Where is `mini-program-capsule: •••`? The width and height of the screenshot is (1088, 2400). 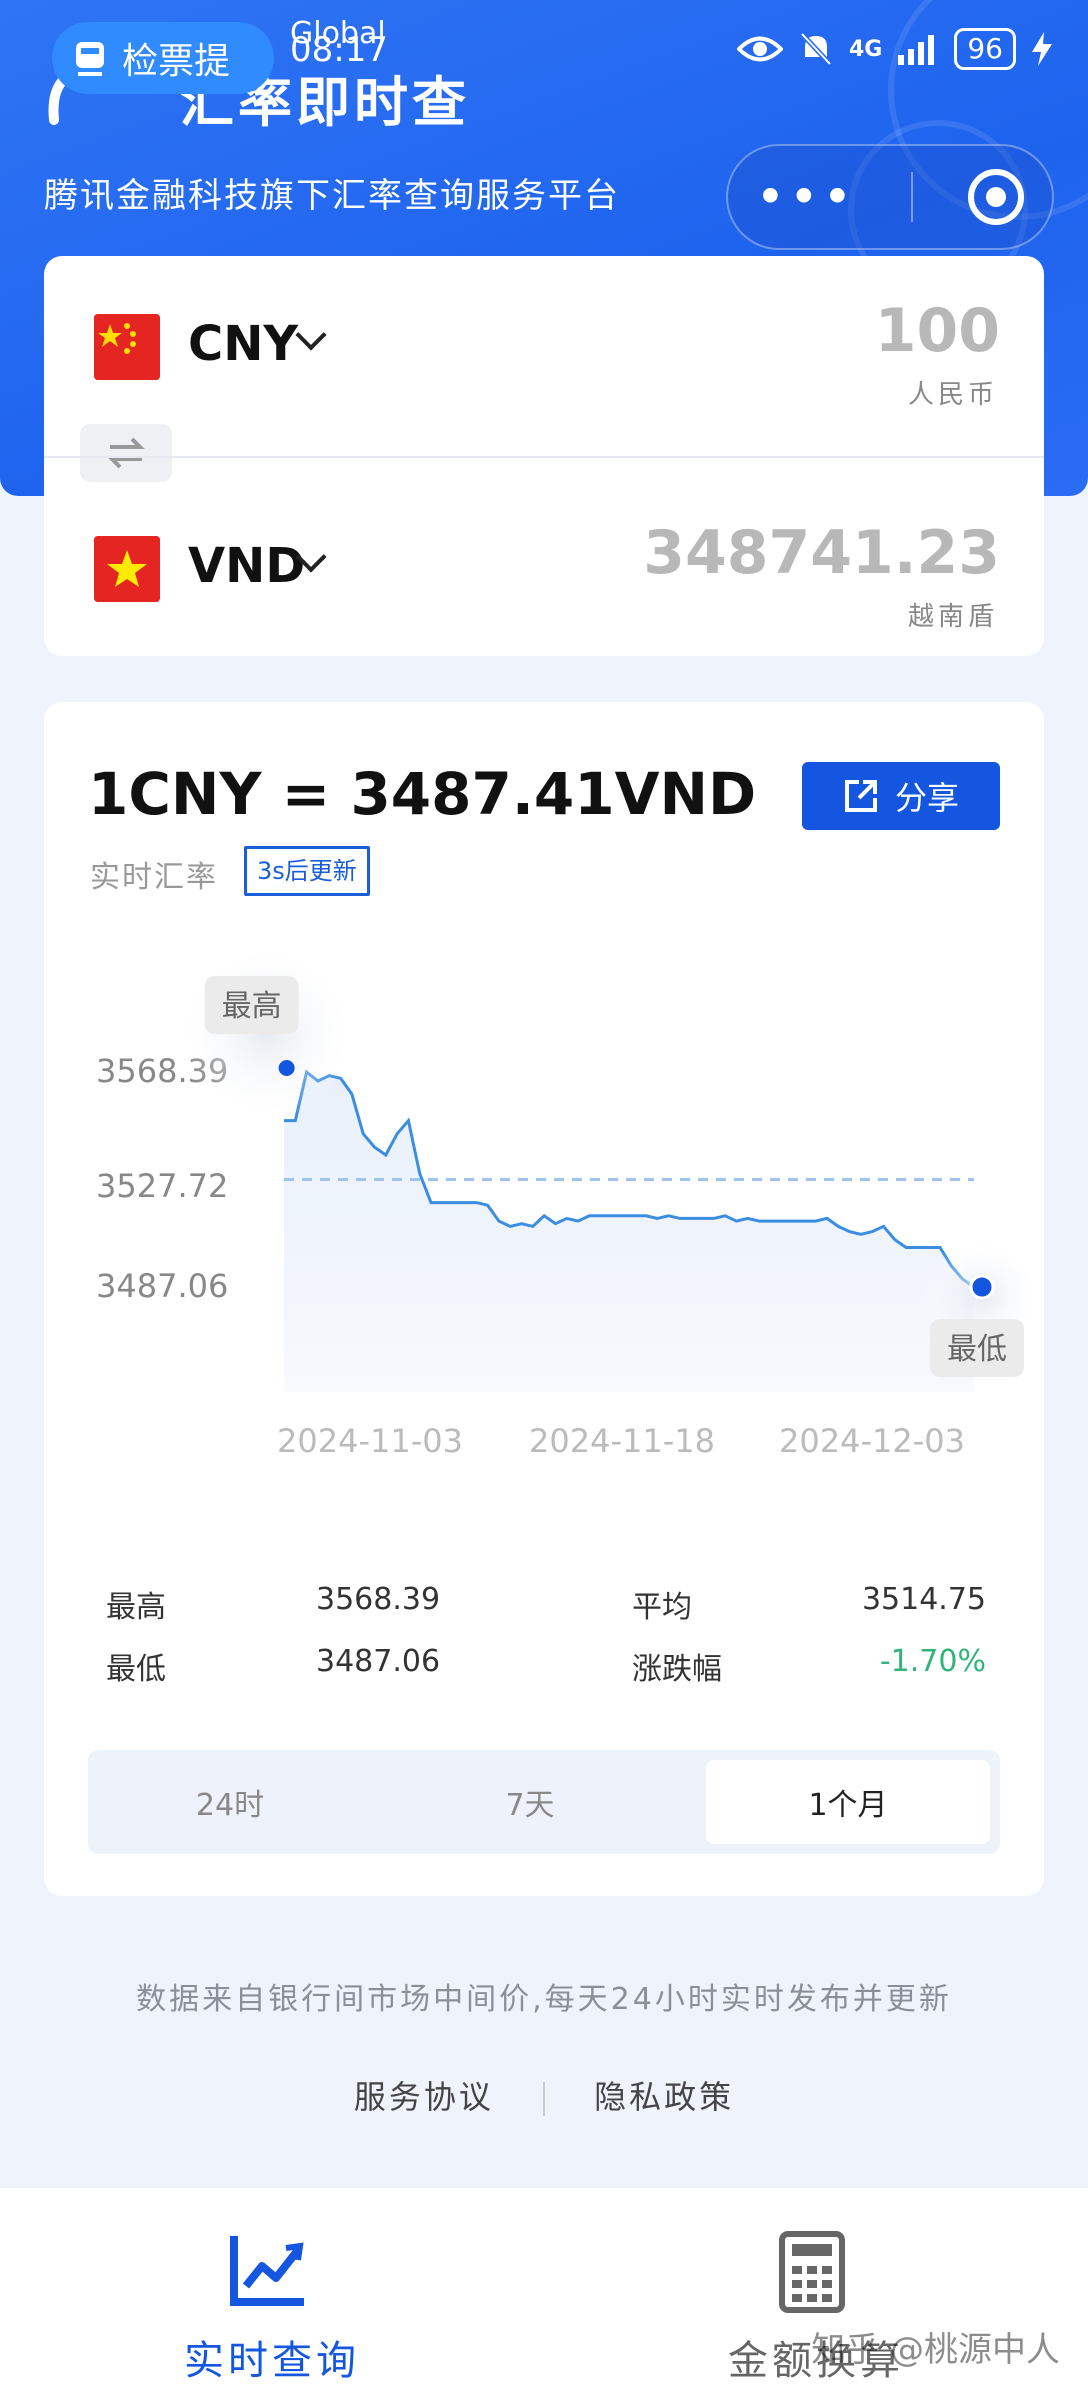
mini-program-capsule: ••• is located at coordinates (890, 197).